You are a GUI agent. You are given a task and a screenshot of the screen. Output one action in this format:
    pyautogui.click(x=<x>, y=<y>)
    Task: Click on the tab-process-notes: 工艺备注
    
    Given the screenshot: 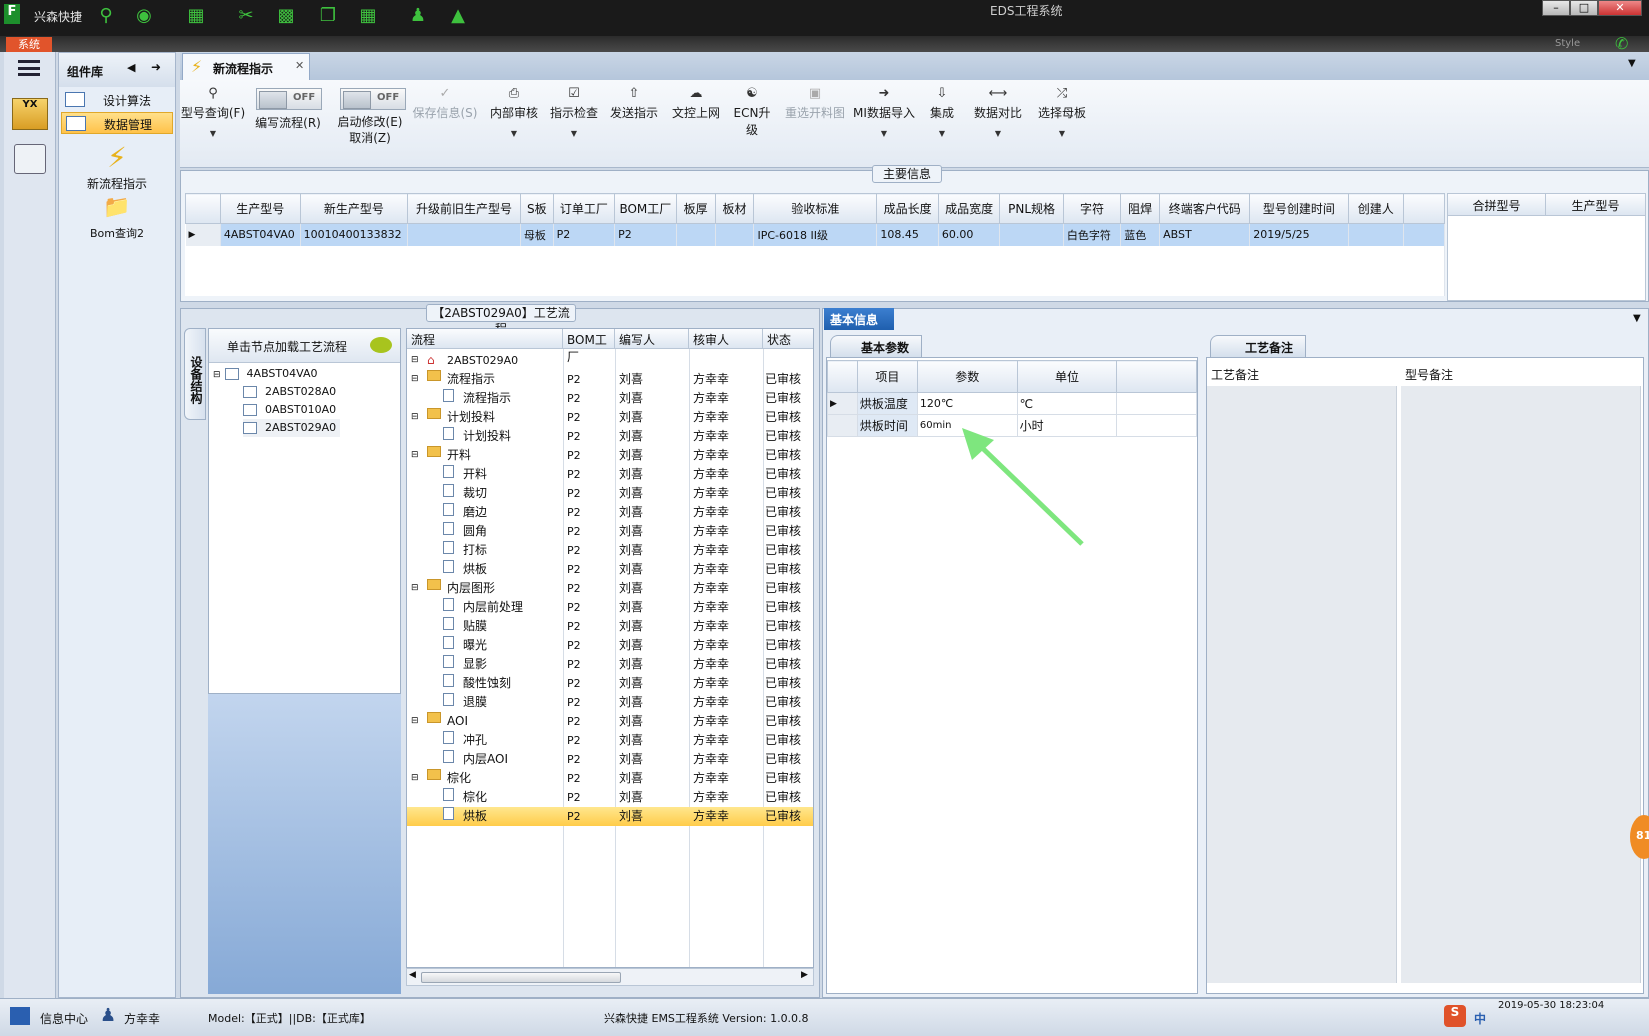 What is the action you would take?
    pyautogui.click(x=1258, y=346)
    